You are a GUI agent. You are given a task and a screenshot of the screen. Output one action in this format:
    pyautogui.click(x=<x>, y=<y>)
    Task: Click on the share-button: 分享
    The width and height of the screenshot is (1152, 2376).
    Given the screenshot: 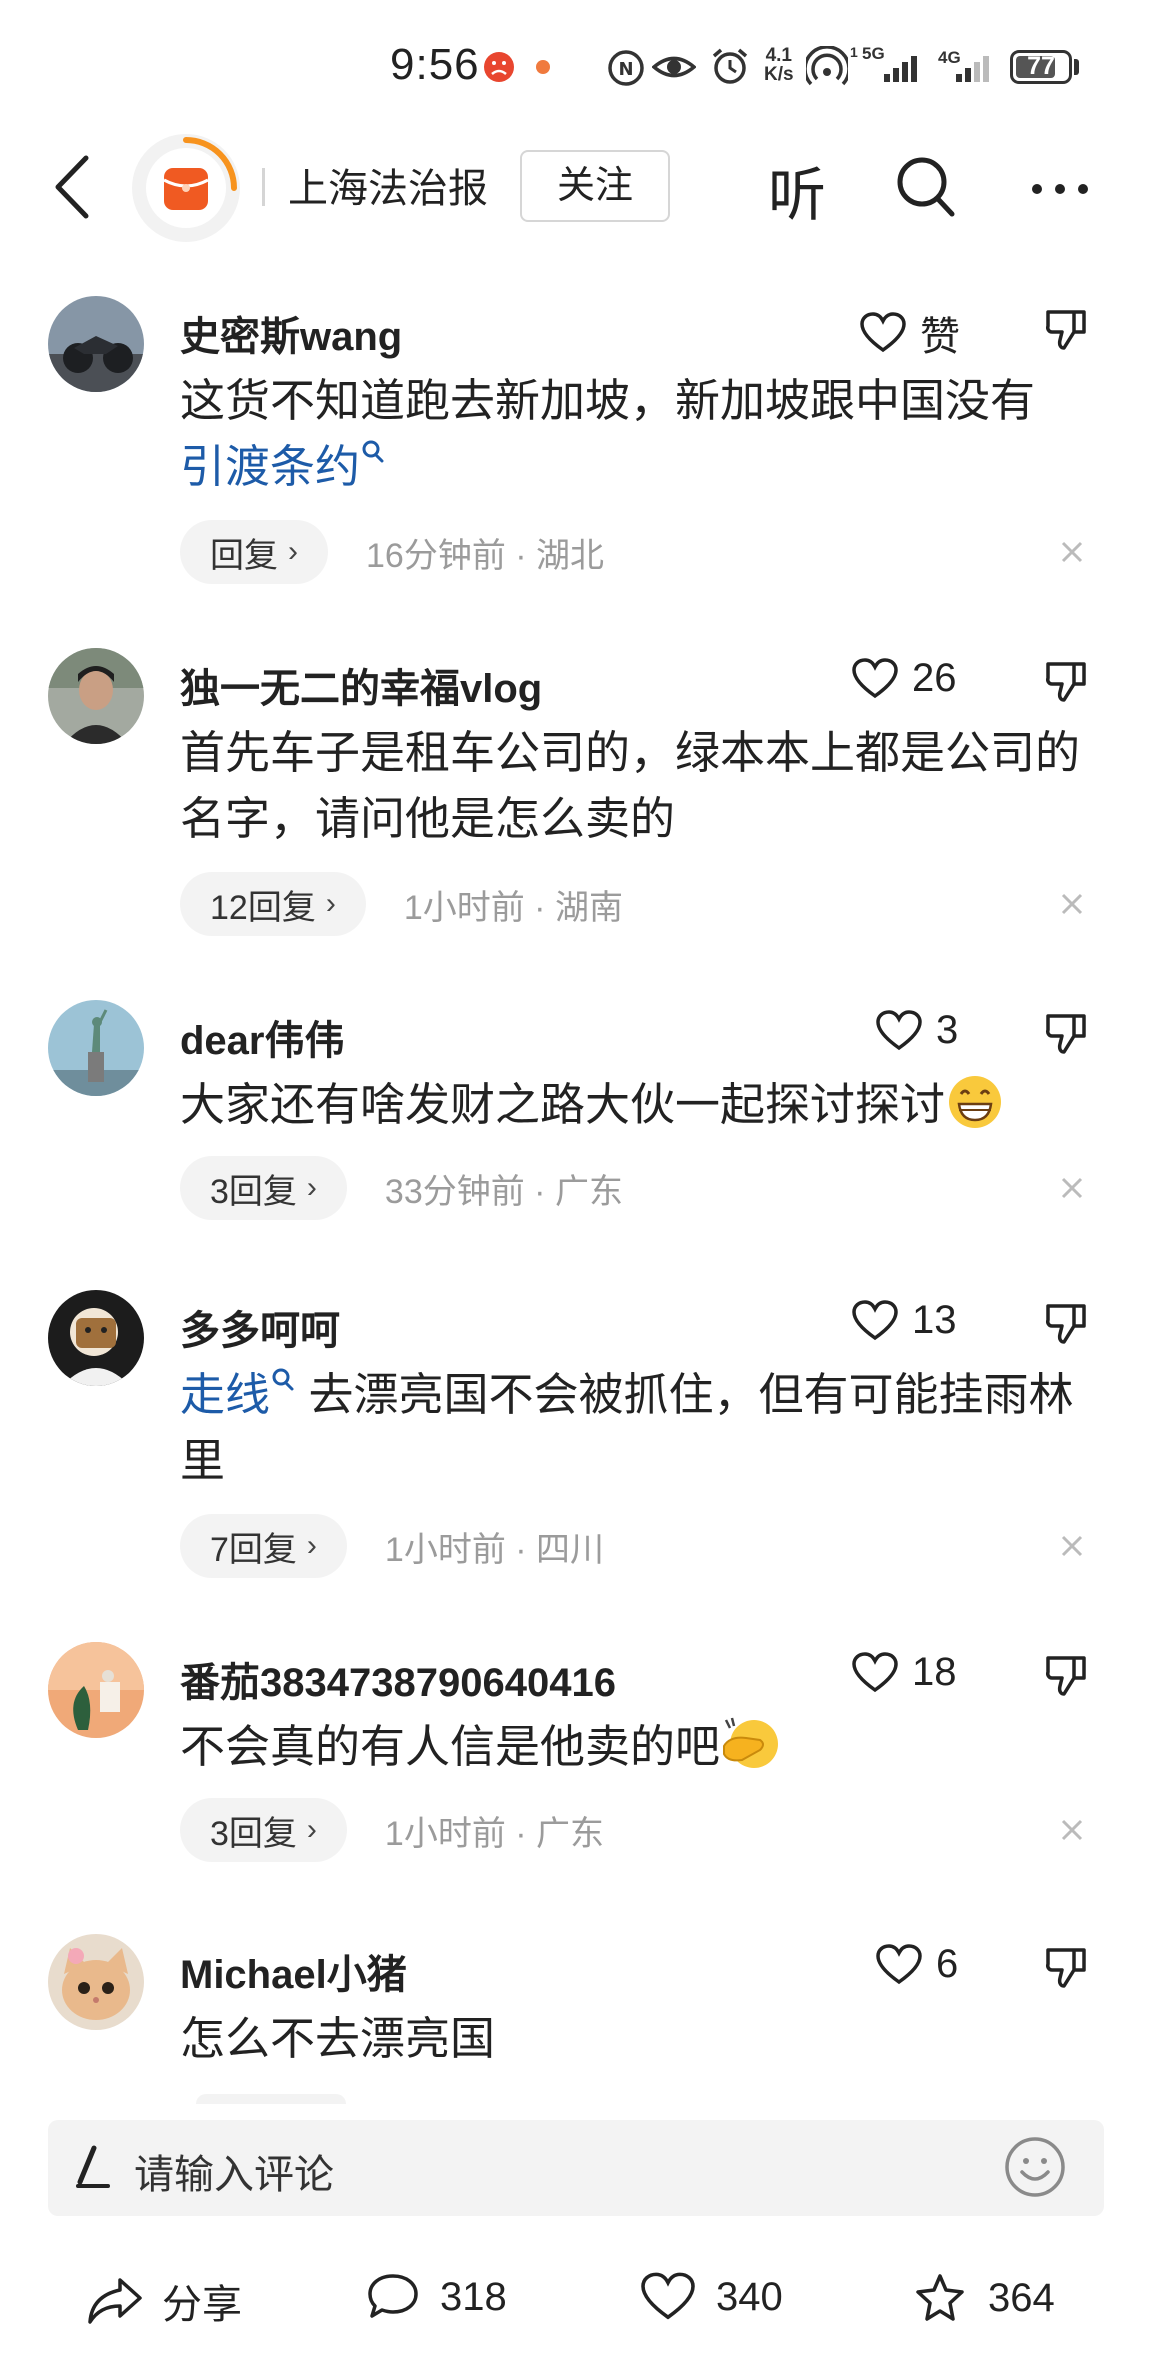 What is the action you would take?
    pyautogui.click(x=164, y=2301)
    